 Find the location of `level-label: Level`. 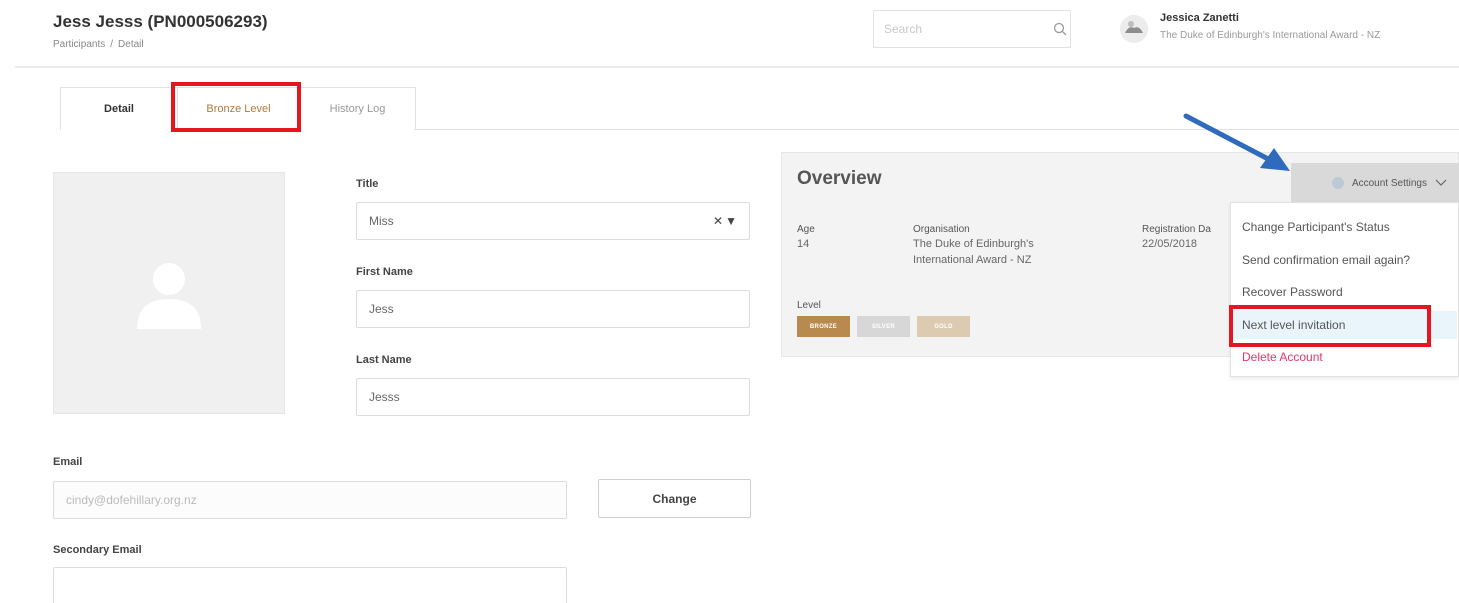

level-label: Level is located at coordinates (809, 305).